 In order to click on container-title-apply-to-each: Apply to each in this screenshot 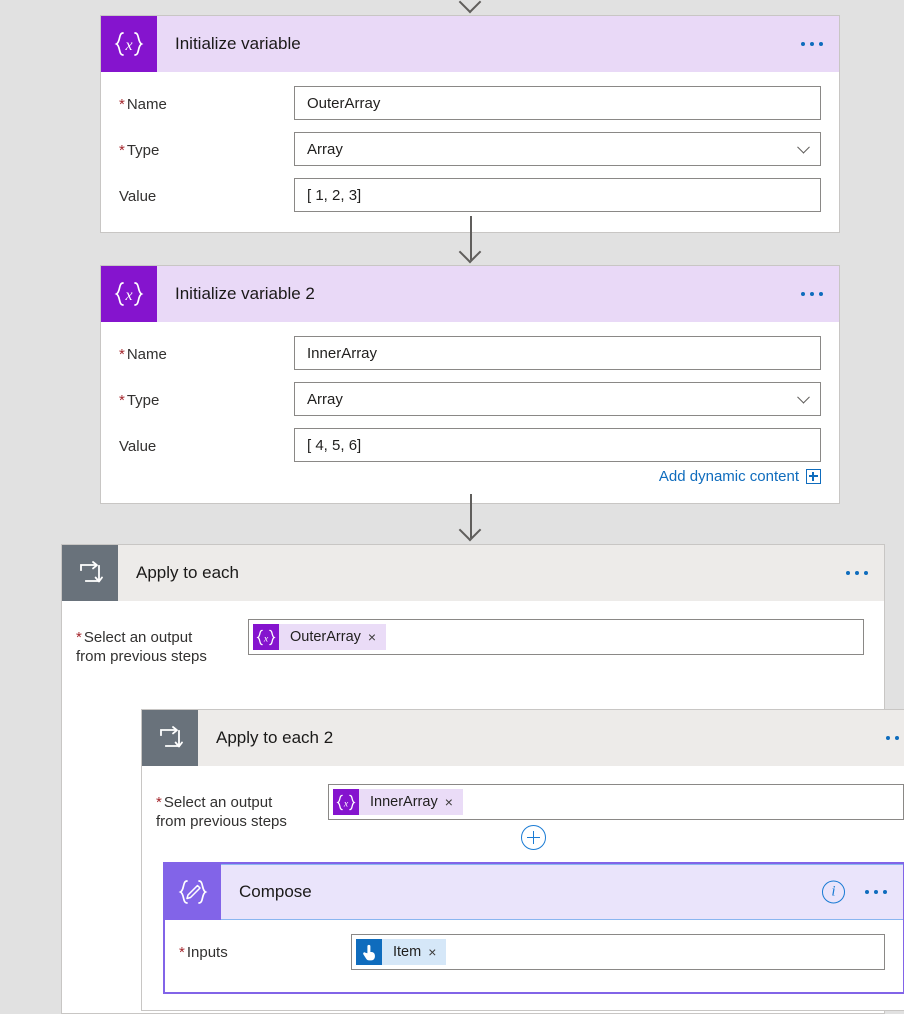, I will do `click(188, 572)`.